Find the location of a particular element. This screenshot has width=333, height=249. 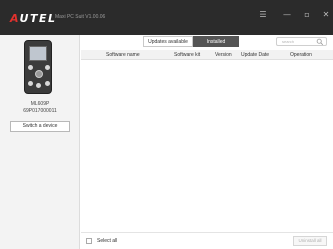

tab-bar: Updates available Installed is located at coordinates (191, 41).